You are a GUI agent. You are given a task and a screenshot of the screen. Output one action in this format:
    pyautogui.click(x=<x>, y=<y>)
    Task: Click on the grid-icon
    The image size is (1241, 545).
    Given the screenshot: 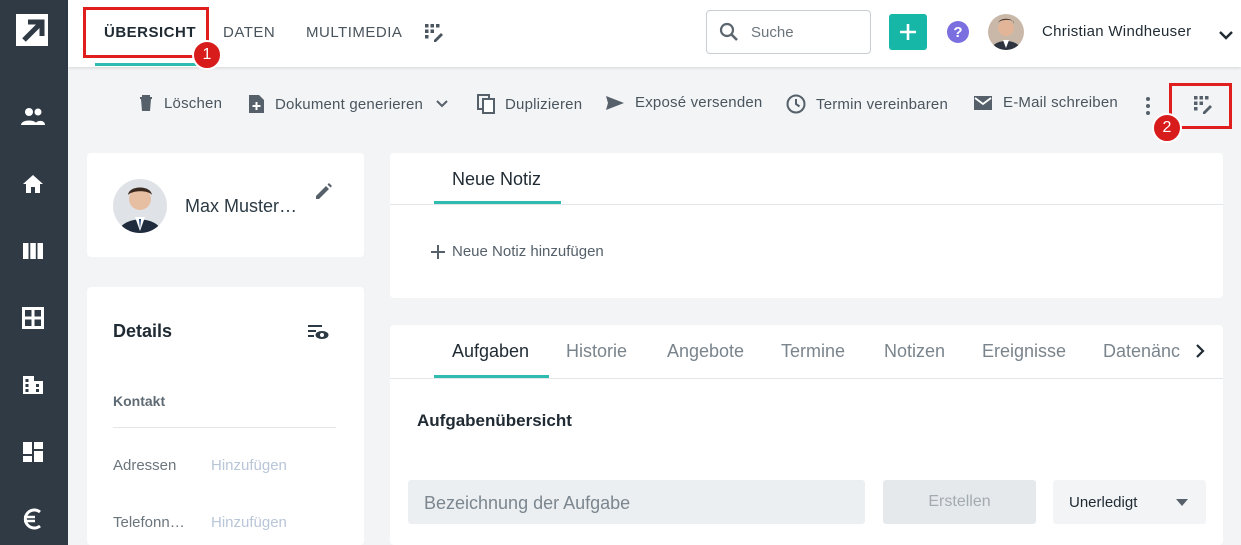 What is the action you would take?
    pyautogui.click(x=33, y=318)
    